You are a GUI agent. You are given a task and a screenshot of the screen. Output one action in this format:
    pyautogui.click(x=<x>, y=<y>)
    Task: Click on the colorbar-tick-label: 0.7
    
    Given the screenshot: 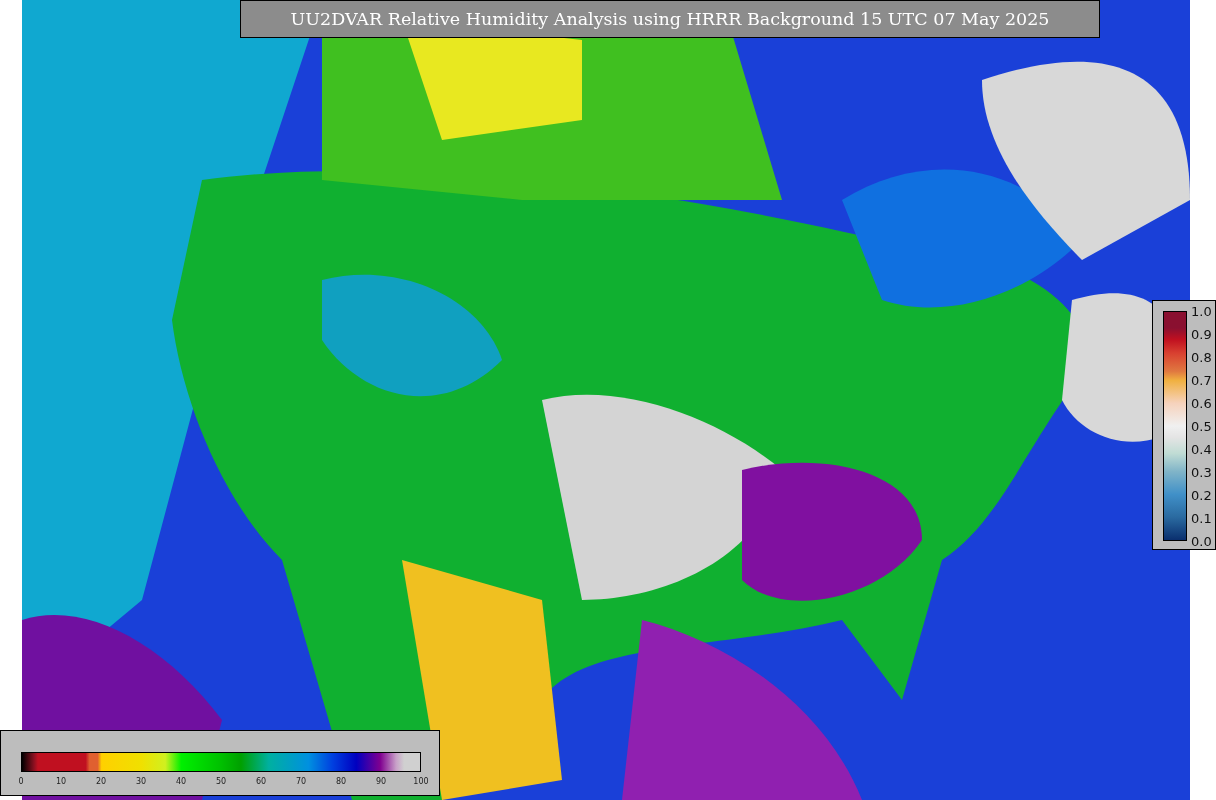 What is the action you would take?
    pyautogui.click(x=1201, y=380)
    